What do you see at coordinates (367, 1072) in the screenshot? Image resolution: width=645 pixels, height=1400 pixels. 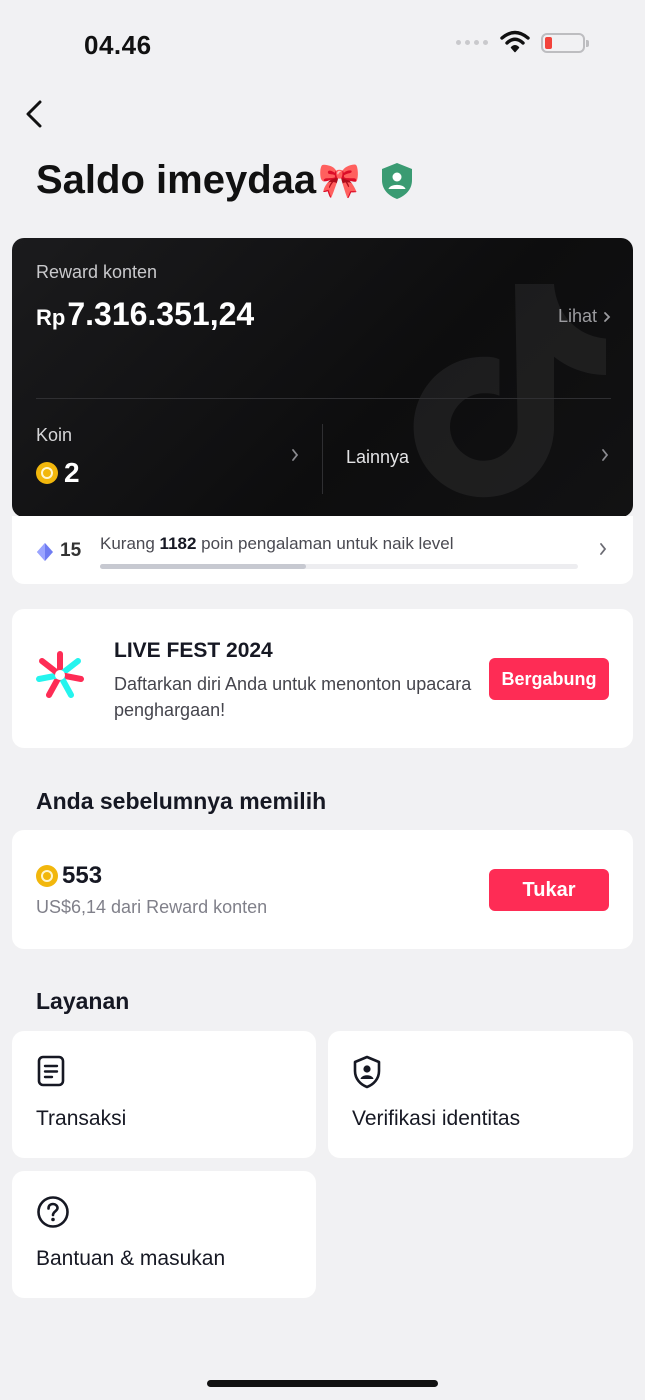 I see `shield-user-icon` at bounding box center [367, 1072].